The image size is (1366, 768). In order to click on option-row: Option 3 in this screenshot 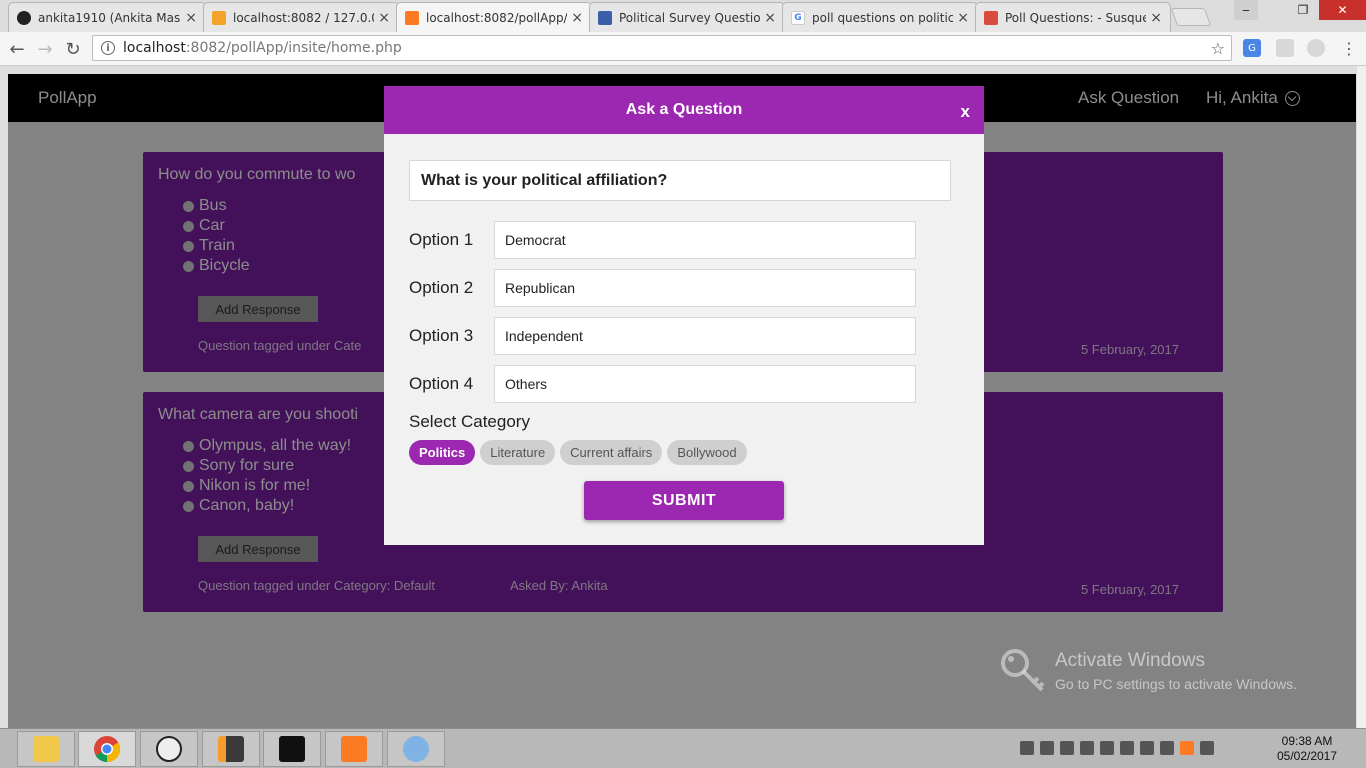, I will do `click(664, 336)`.